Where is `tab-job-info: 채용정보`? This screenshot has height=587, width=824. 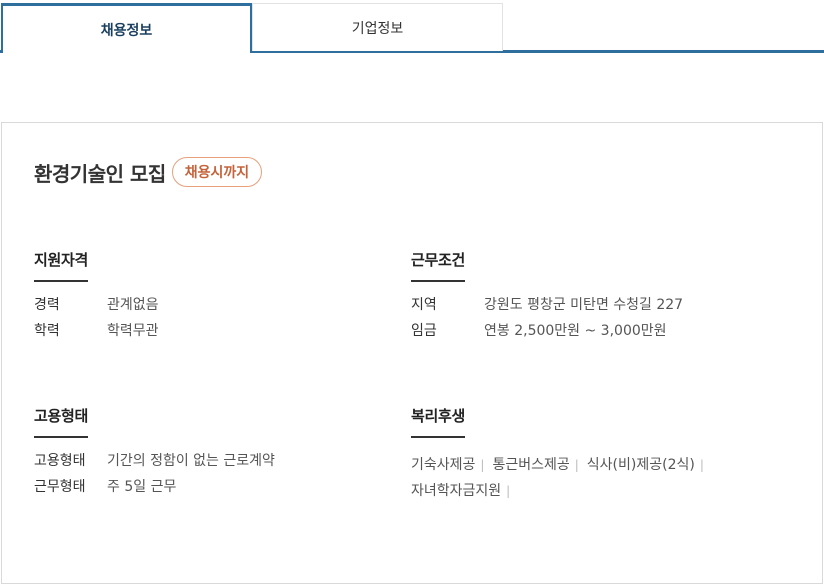
tab-job-info: 채용정보 is located at coordinates (126, 29).